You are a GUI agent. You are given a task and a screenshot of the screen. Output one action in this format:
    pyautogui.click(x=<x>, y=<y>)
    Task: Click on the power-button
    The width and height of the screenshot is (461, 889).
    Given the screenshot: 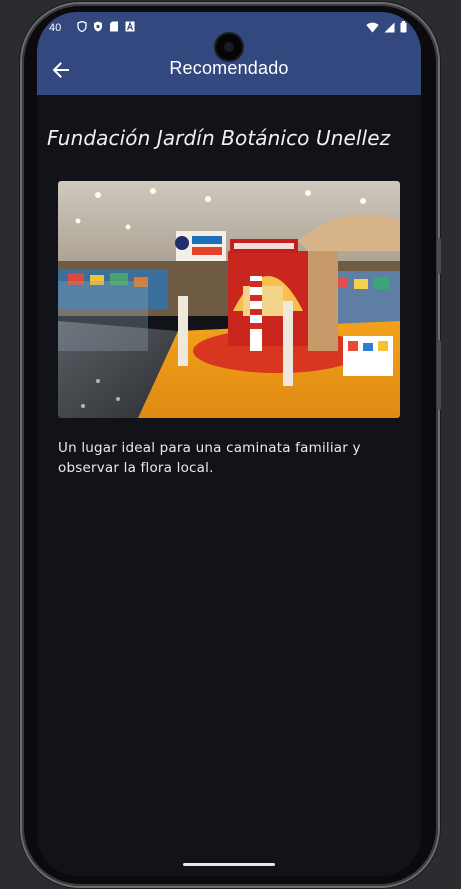 What is the action you would take?
    pyautogui.click(x=439, y=375)
    